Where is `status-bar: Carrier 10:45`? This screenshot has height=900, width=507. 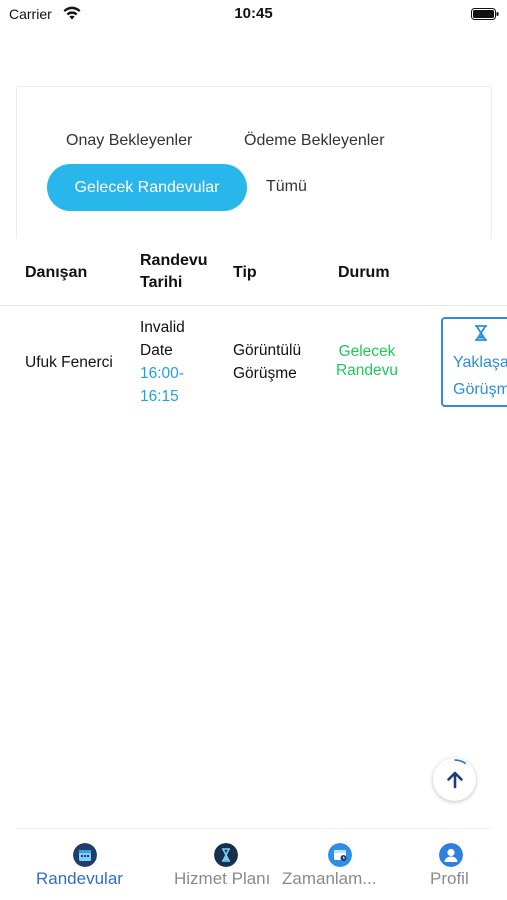 status-bar: Carrier 10:45 is located at coordinates (253, 14).